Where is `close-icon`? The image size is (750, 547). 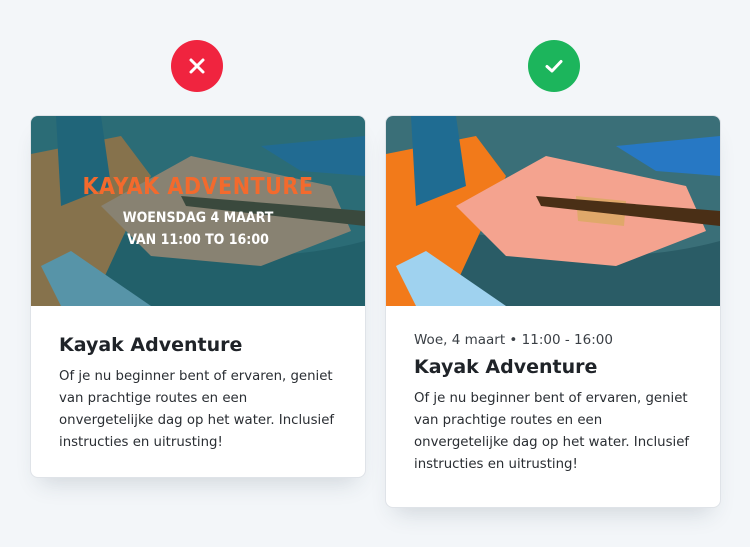
close-icon is located at coordinates (197, 66).